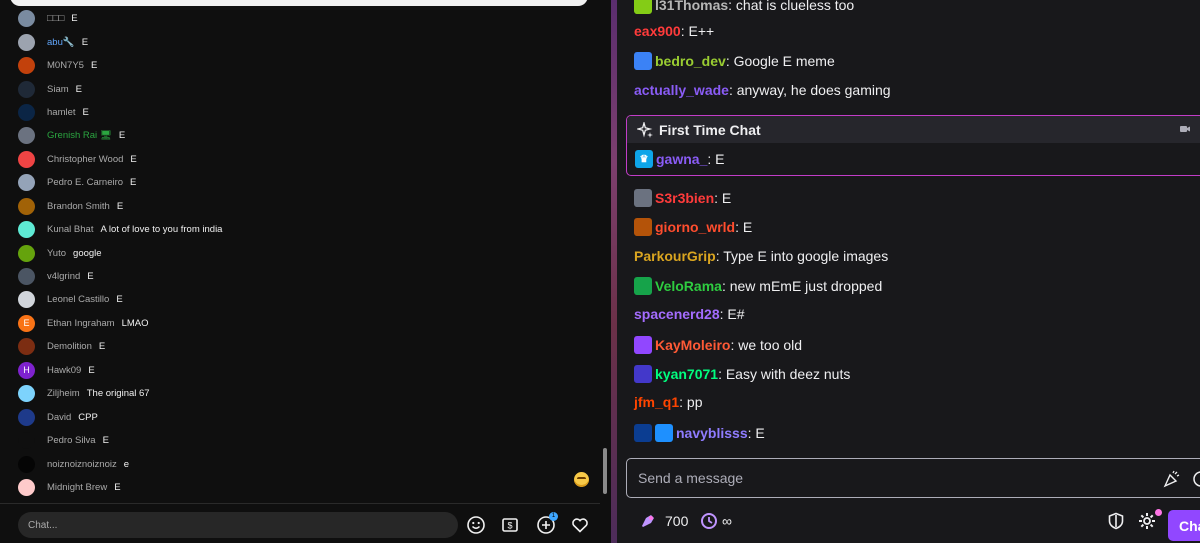 This screenshot has width=1200, height=543. Describe the element at coordinates (1147, 521) in the screenshot. I see `settings-button` at that location.